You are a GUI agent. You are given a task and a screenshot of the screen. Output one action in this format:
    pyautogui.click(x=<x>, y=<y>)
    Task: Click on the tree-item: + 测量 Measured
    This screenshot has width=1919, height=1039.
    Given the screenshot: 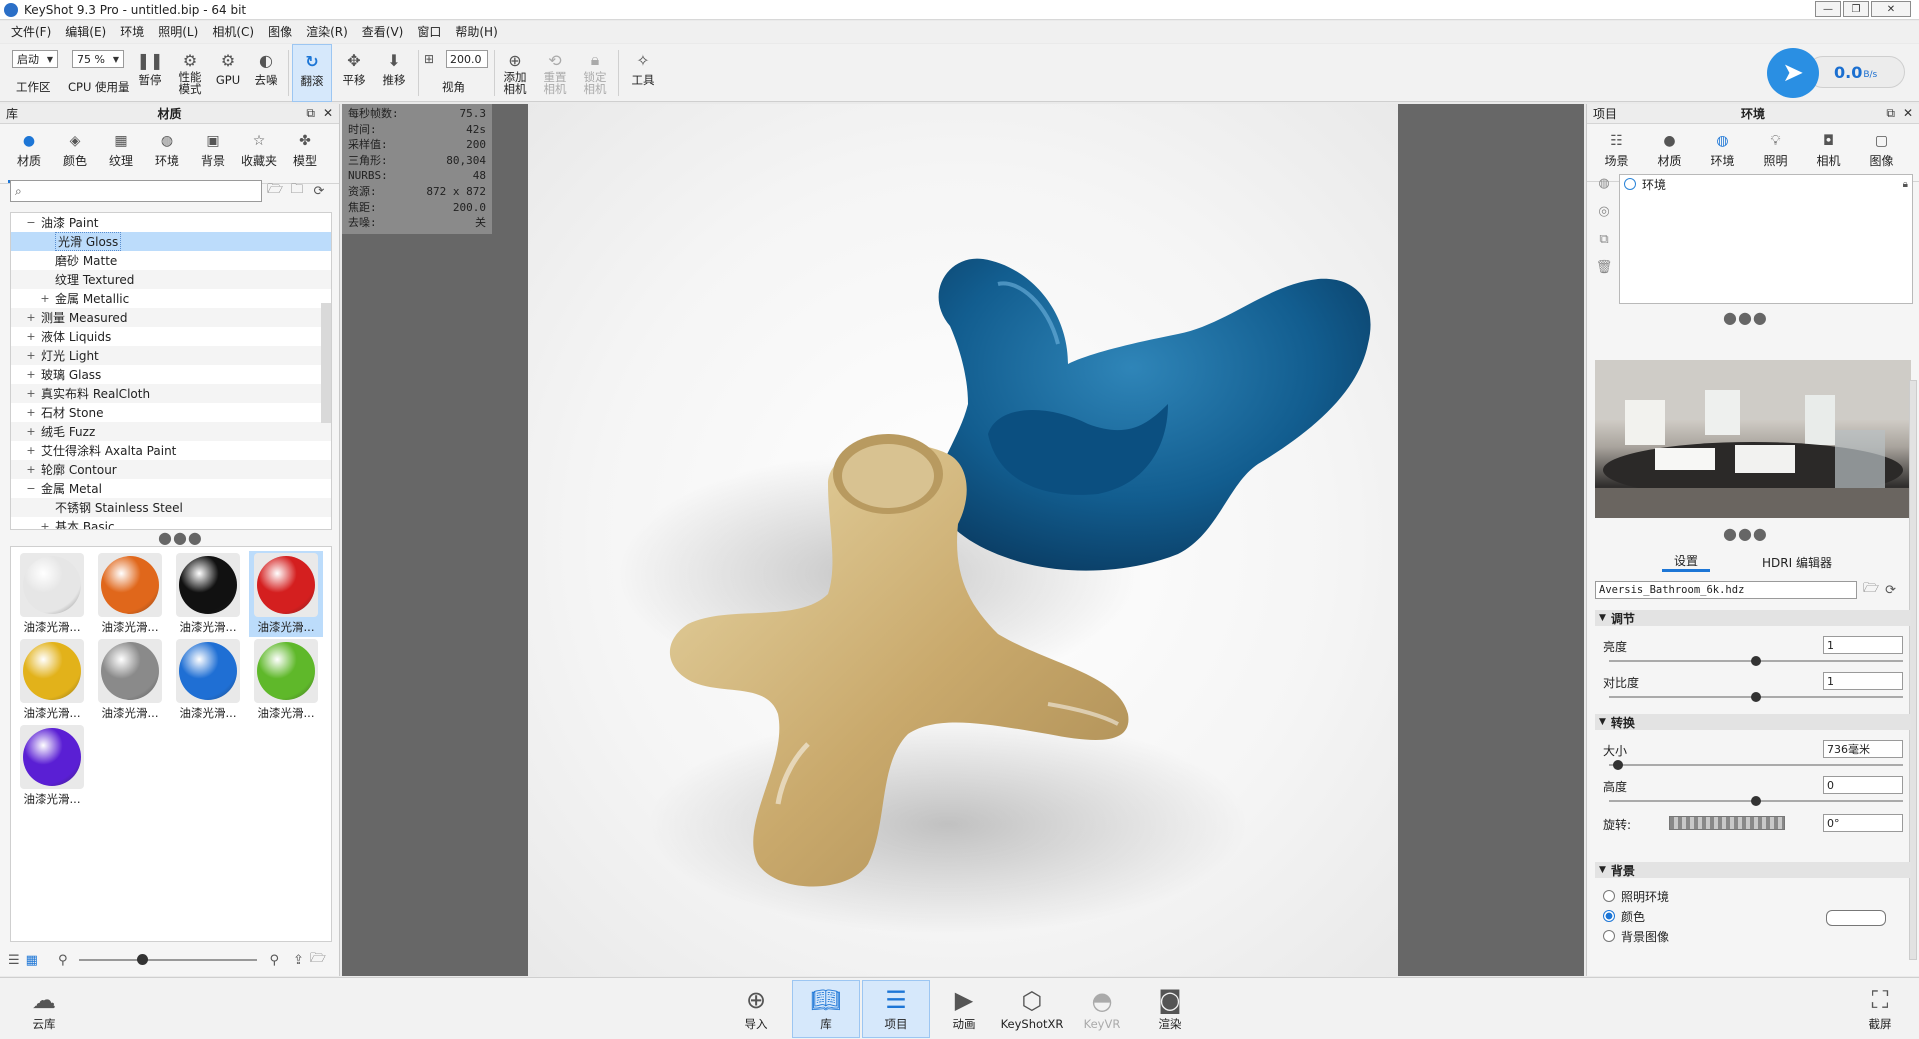 What is the action you would take?
    pyautogui.click(x=171, y=317)
    